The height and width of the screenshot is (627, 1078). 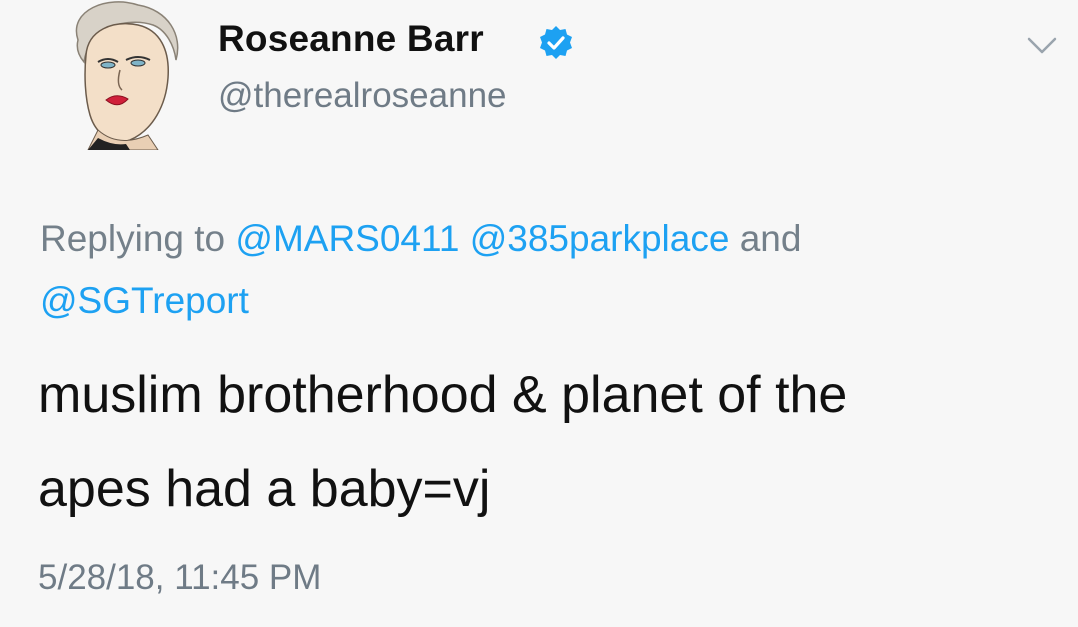 What do you see at coordinates (127, 75) in the screenshot?
I see `avatar-drawing-icon` at bounding box center [127, 75].